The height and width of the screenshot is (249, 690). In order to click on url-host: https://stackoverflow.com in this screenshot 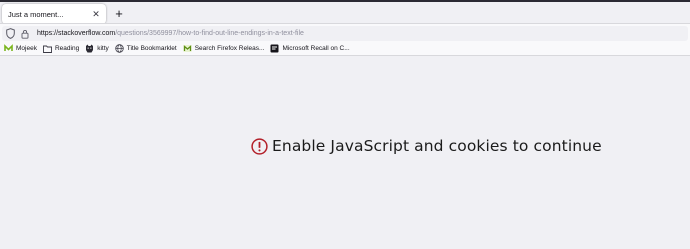, I will do `click(76, 33)`.